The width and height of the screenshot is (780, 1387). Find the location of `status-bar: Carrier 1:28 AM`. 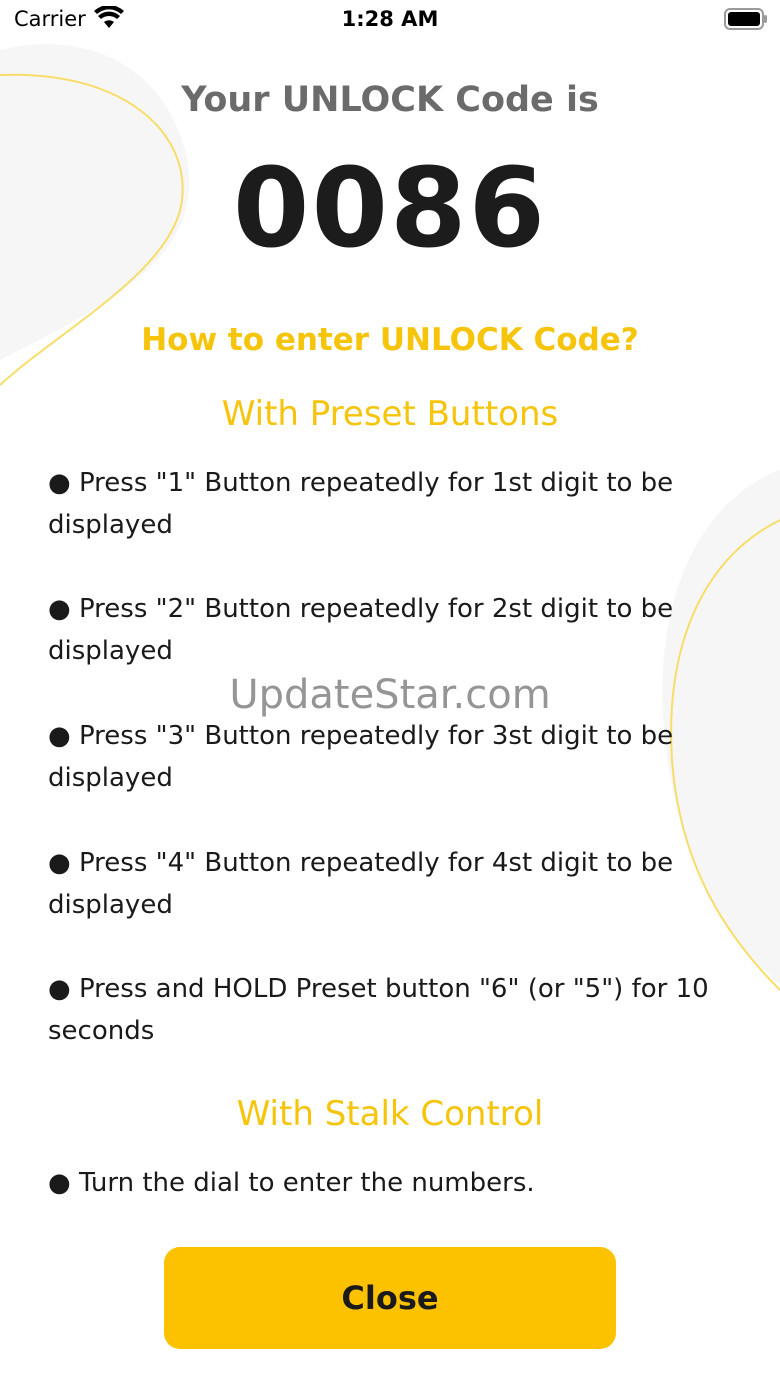

status-bar: Carrier 1:28 AM is located at coordinates (390, 20).